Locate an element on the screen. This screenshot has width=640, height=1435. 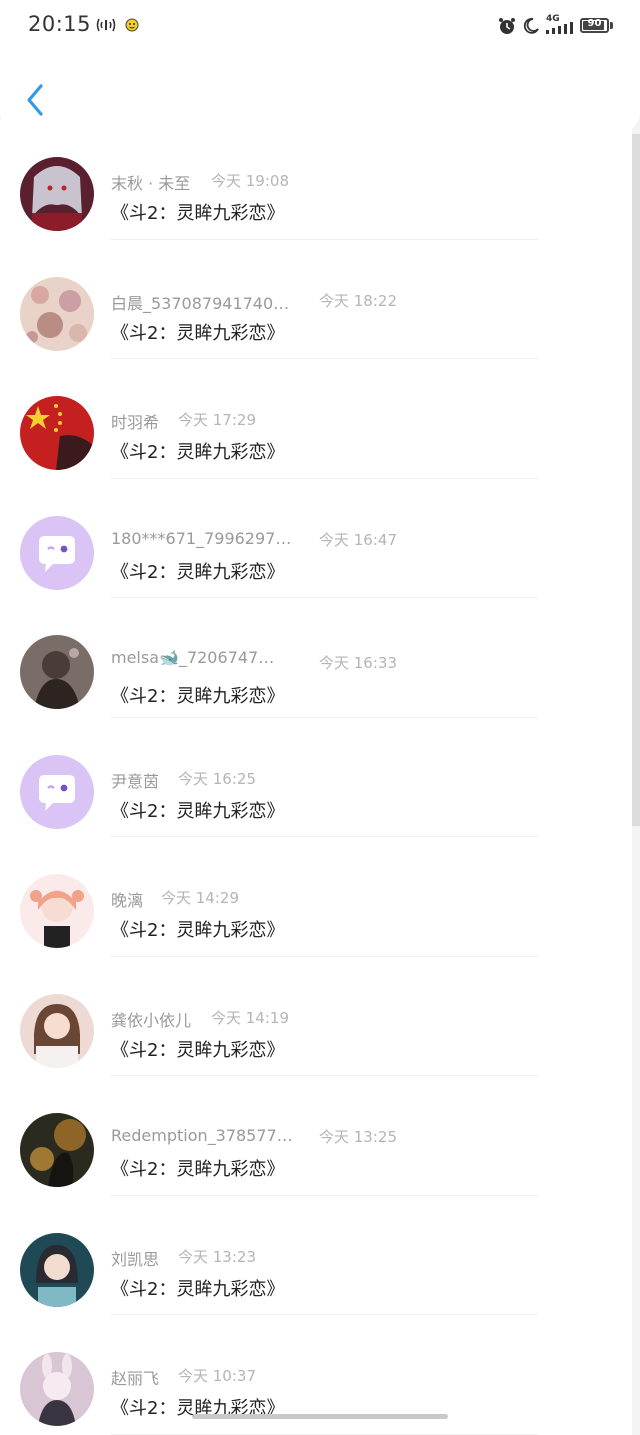
battery-percent: 90 is located at coordinates (594, 23).